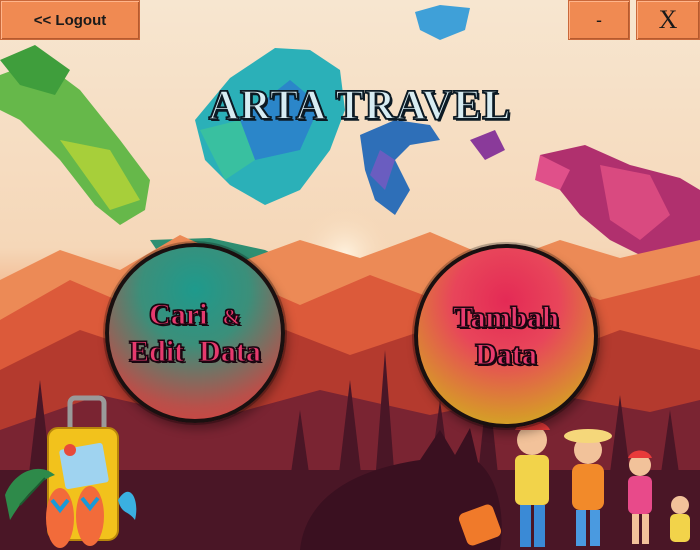  I want to click on app-title: ARTA TRAVEL, so click(360, 106).